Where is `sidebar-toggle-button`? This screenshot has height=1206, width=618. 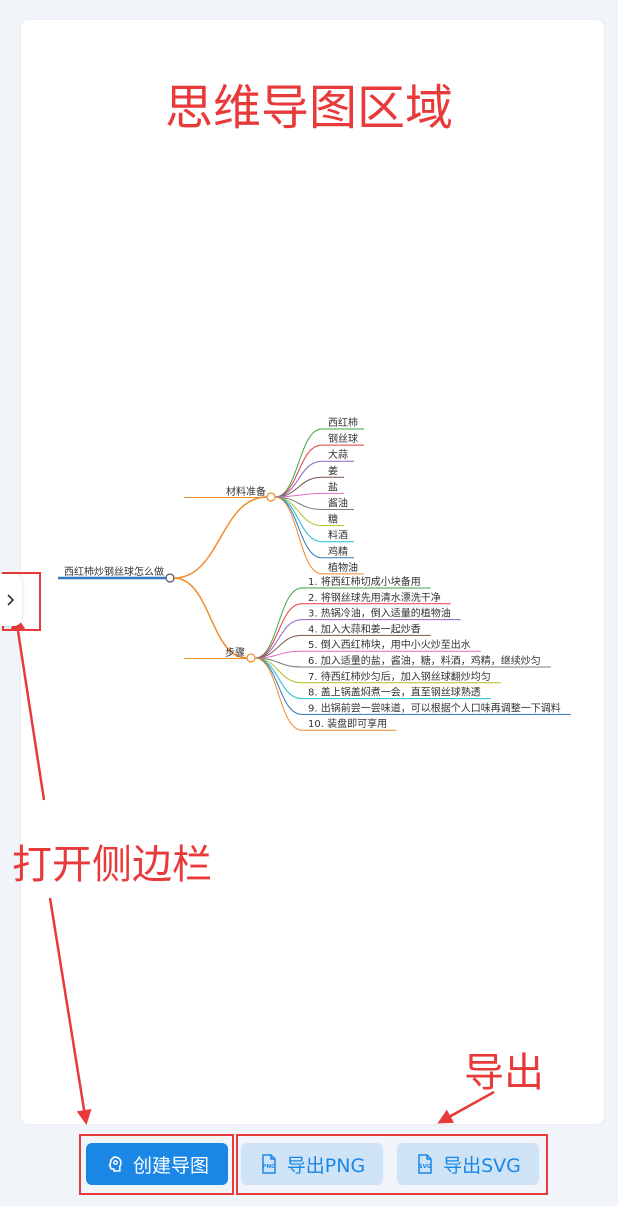 sidebar-toggle-button is located at coordinates (11, 600).